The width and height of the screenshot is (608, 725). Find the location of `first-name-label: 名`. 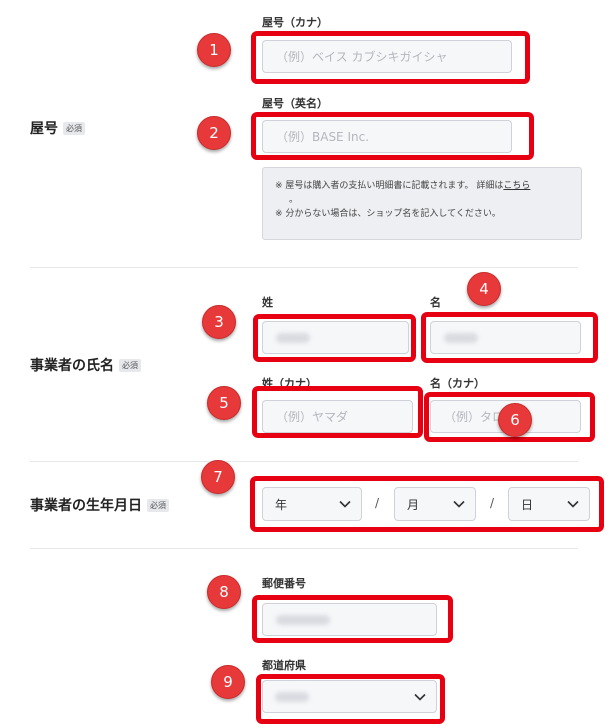

first-name-label: 名 is located at coordinates (435, 302).